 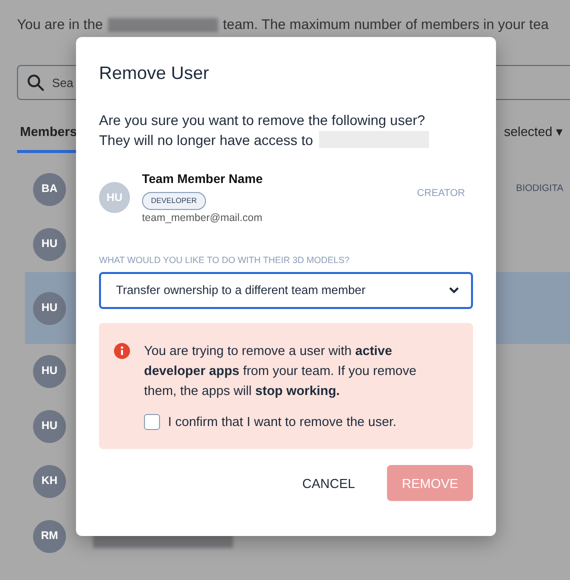 What do you see at coordinates (262, 120) in the screenshot?
I see `dialog-message: Are you sure you want to remove the following user?` at bounding box center [262, 120].